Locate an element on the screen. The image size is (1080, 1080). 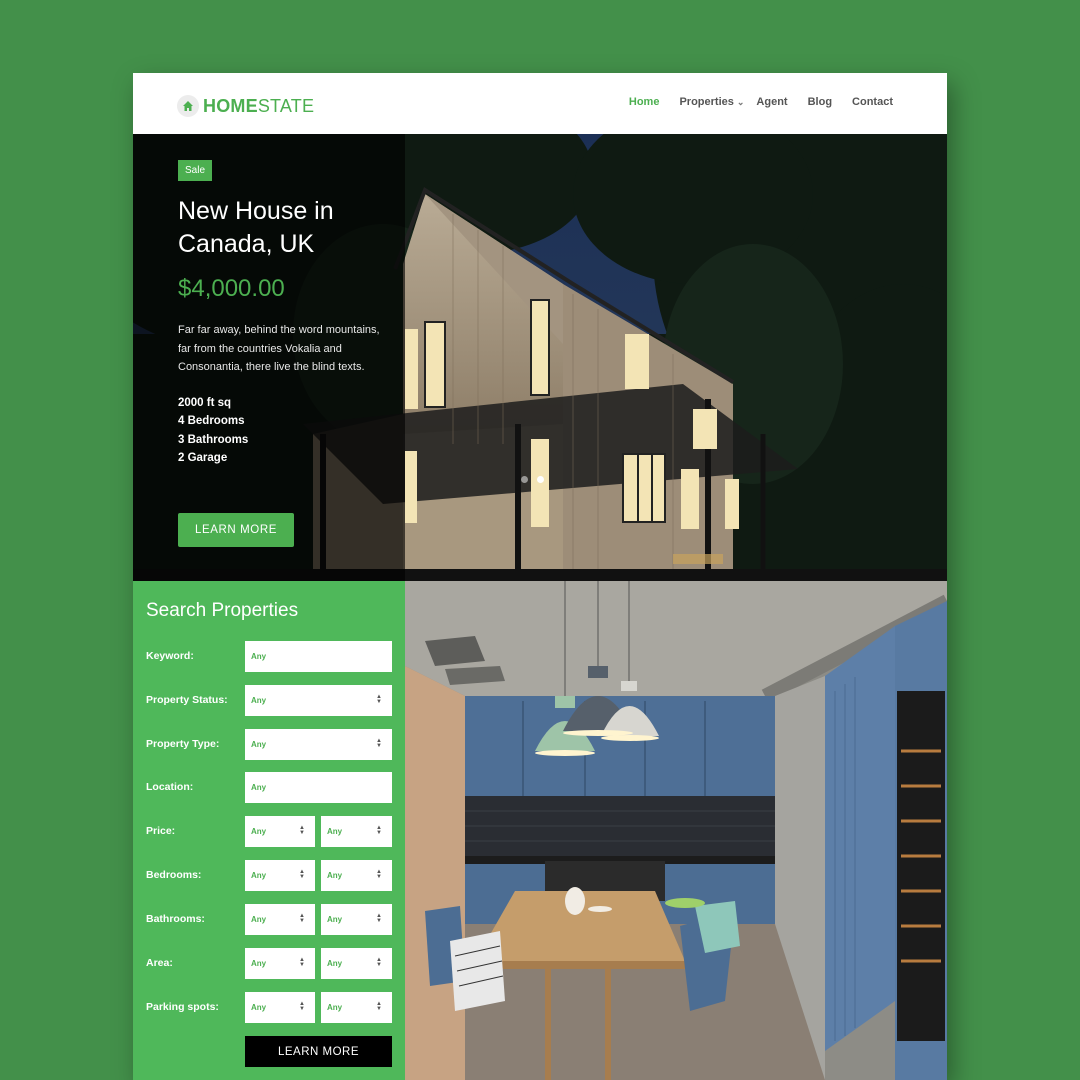
logo: HOMESTATE is located at coordinates (245, 106).